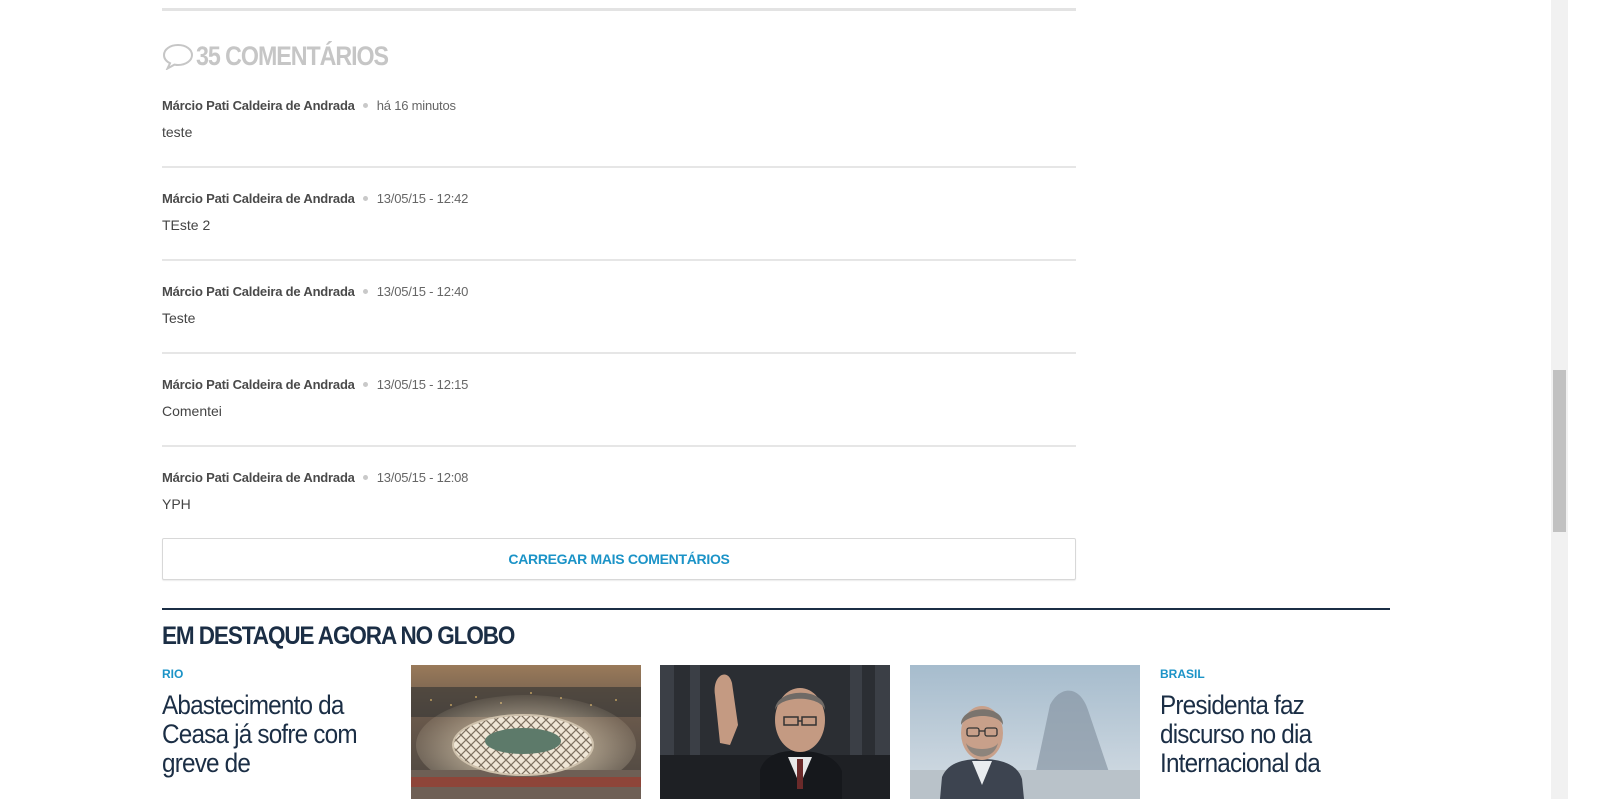  Describe the element at coordinates (186, 225) in the screenshot. I see `comment-text: TEste 2` at that location.